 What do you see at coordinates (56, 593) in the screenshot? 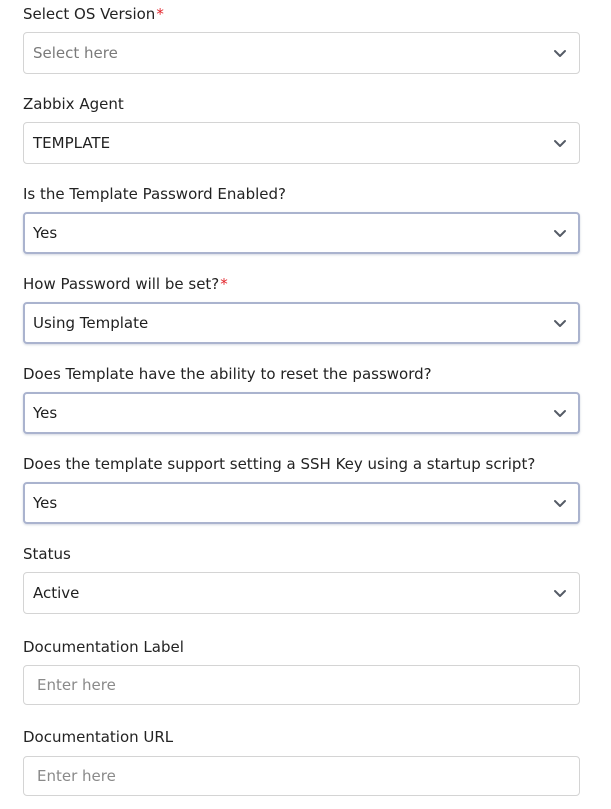
I see `status-value: Active` at bounding box center [56, 593].